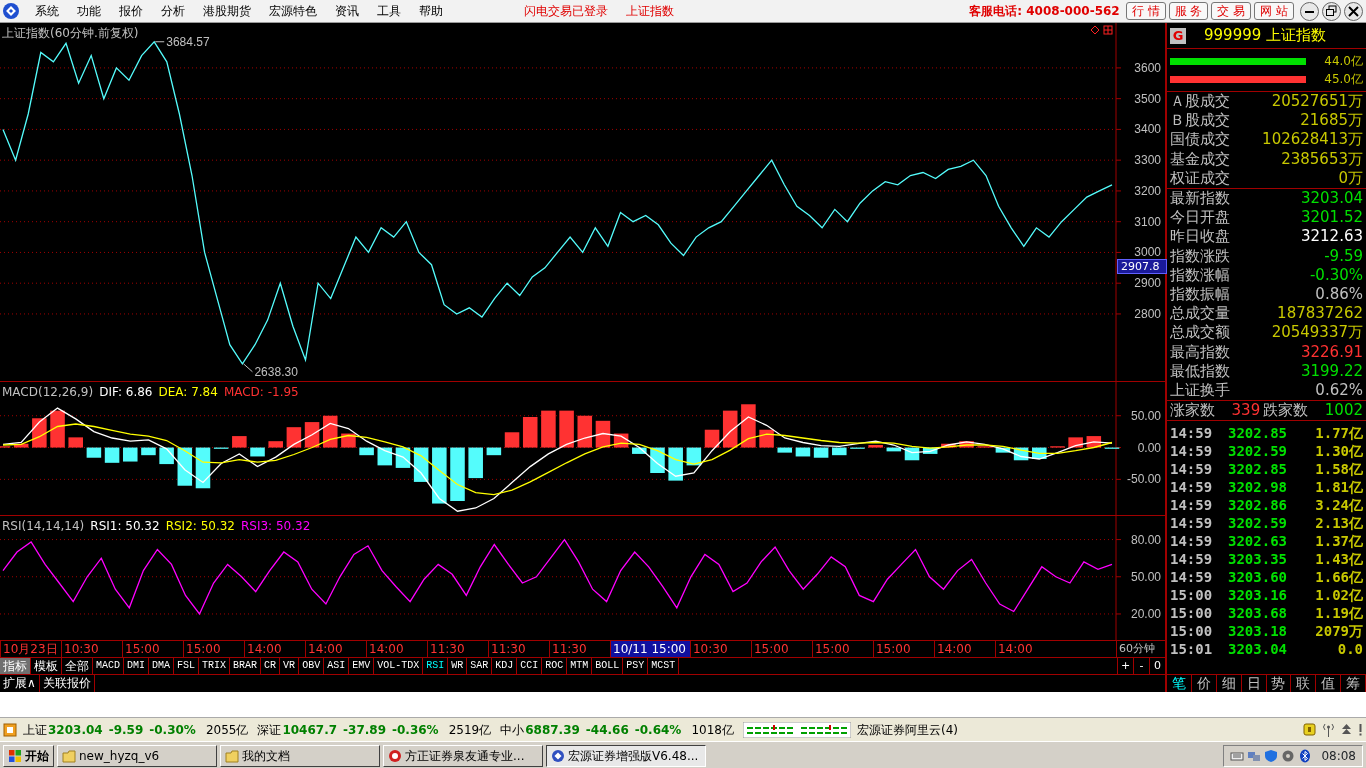  What do you see at coordinates (1257, 577) in the screenshot?
I see `tick-price: 3203.60` at bounding box center [1257, 577].